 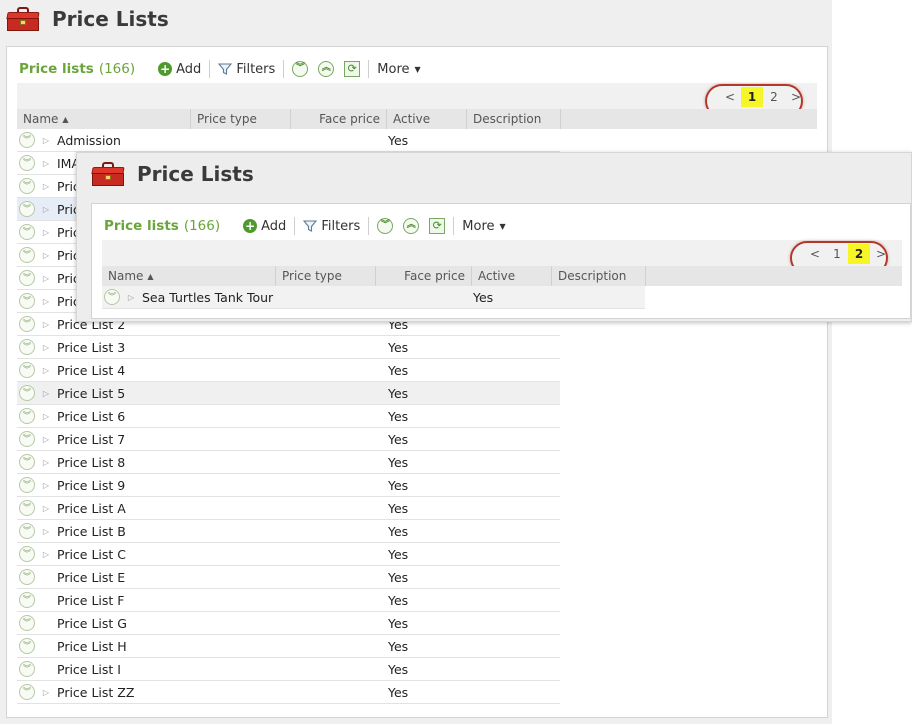 I want to click on table-row: ︾ ▷ Admission Yes, so click(x=288, y=140).